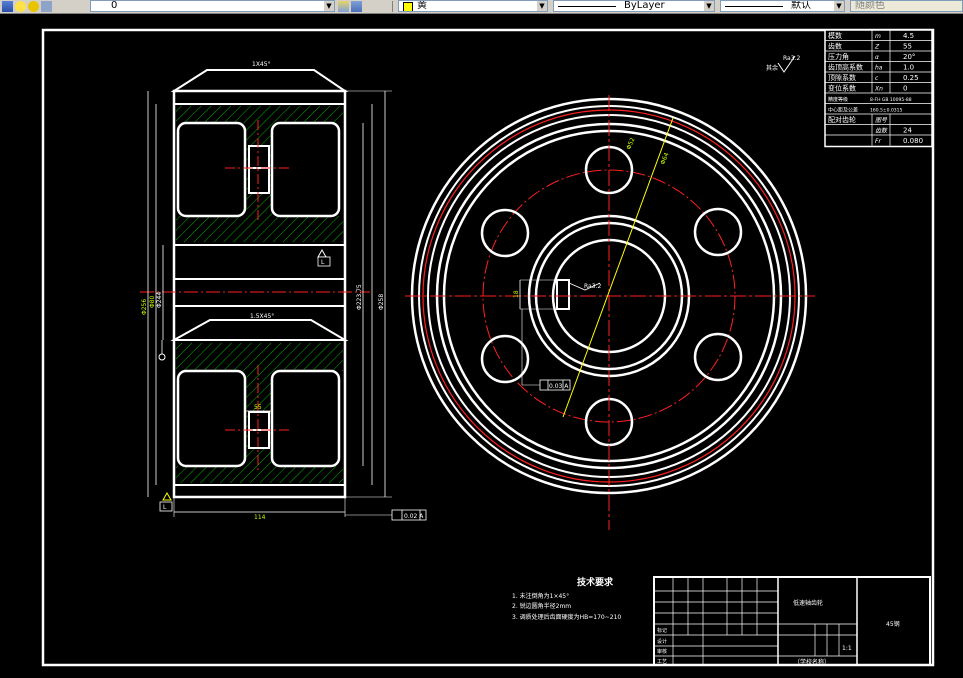  Describe the element at coordinates (913, 141) in the screenshot. I see `gear-table-value: 0.080` at that location.